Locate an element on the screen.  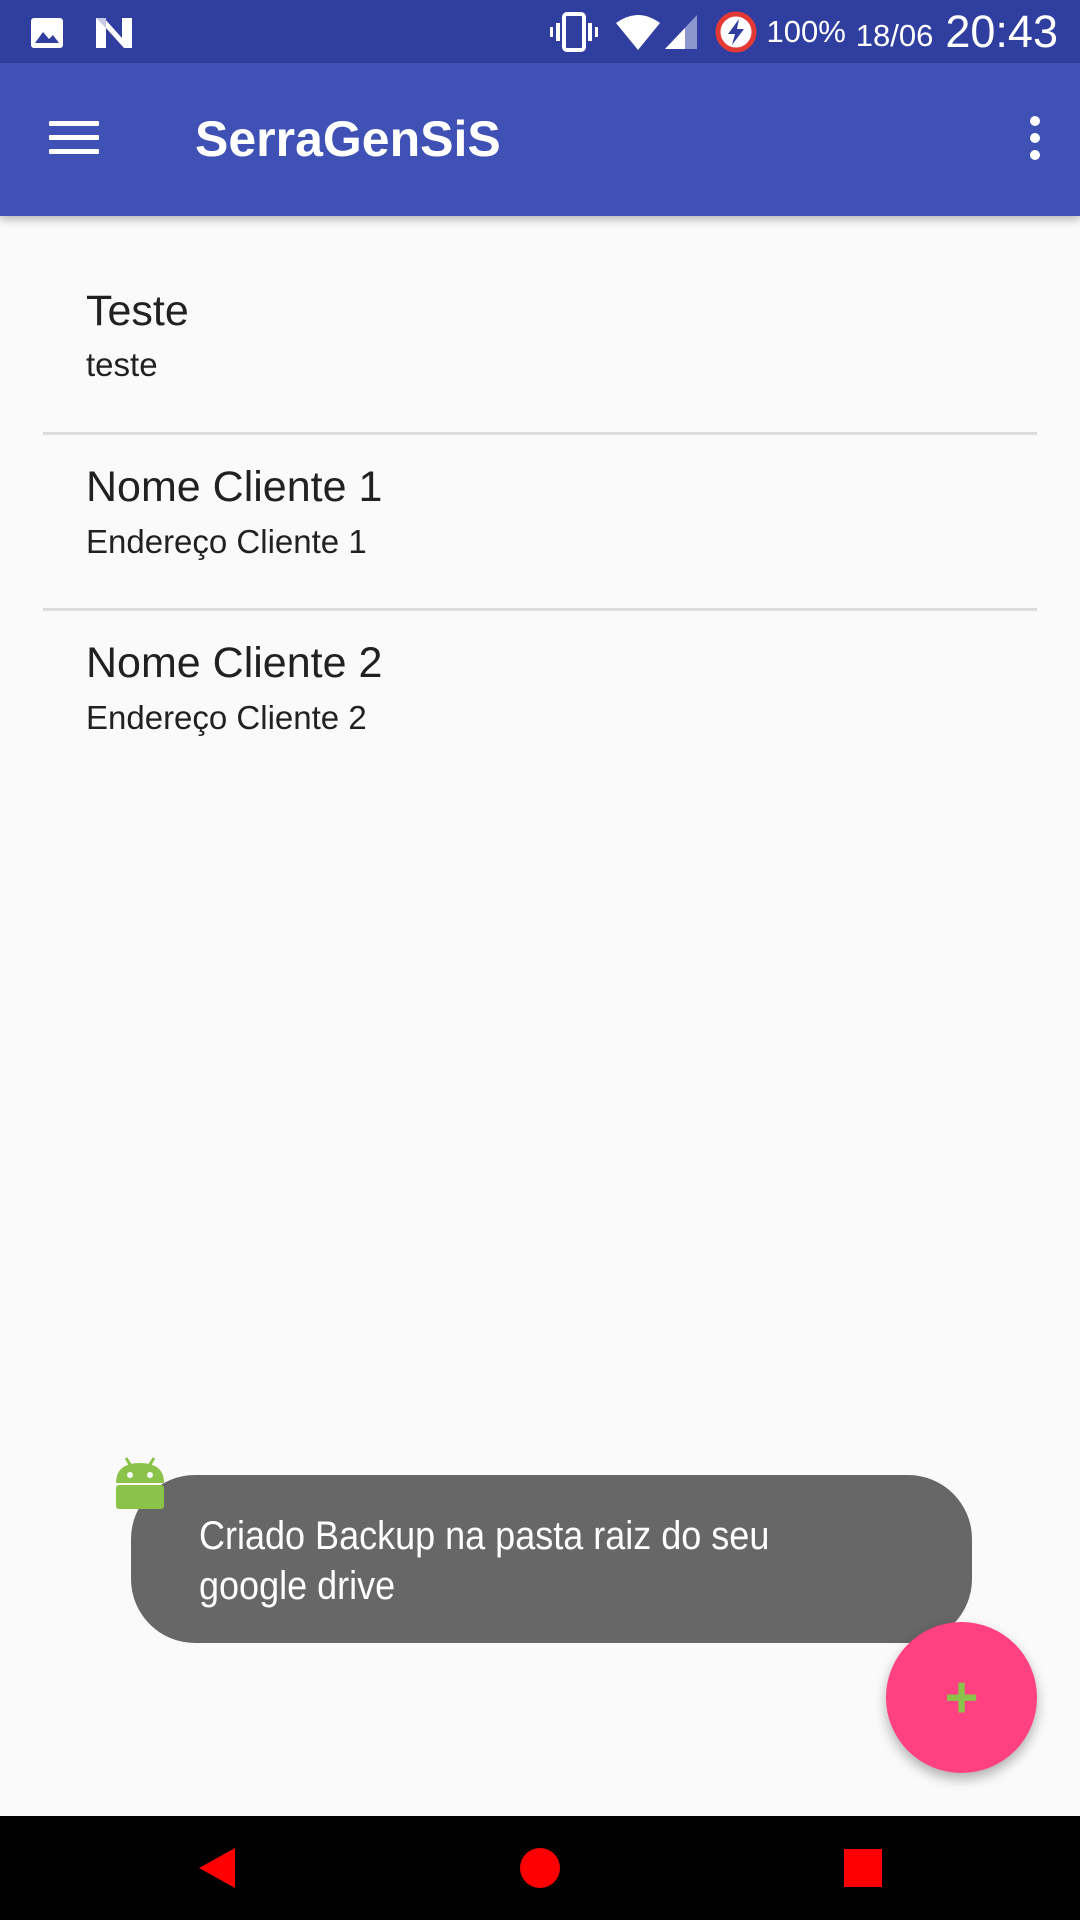
item-title: Nome Cliente 2 is located at coordinates (234, 663).